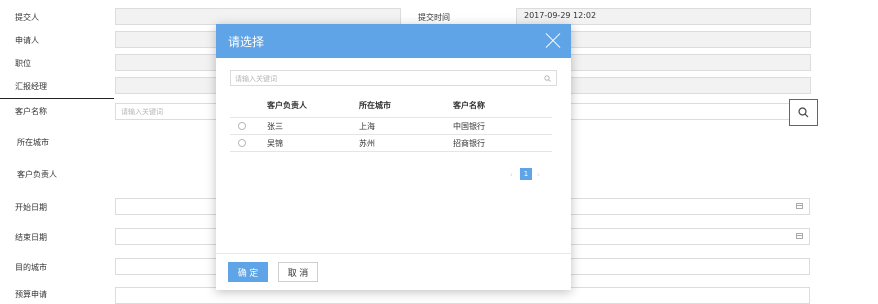 The image size is (878, 304). What do you see at coordinates (27, 40) in the screenshot?
I see `applicant-label: 申请人` at bounding box center [27, 40].